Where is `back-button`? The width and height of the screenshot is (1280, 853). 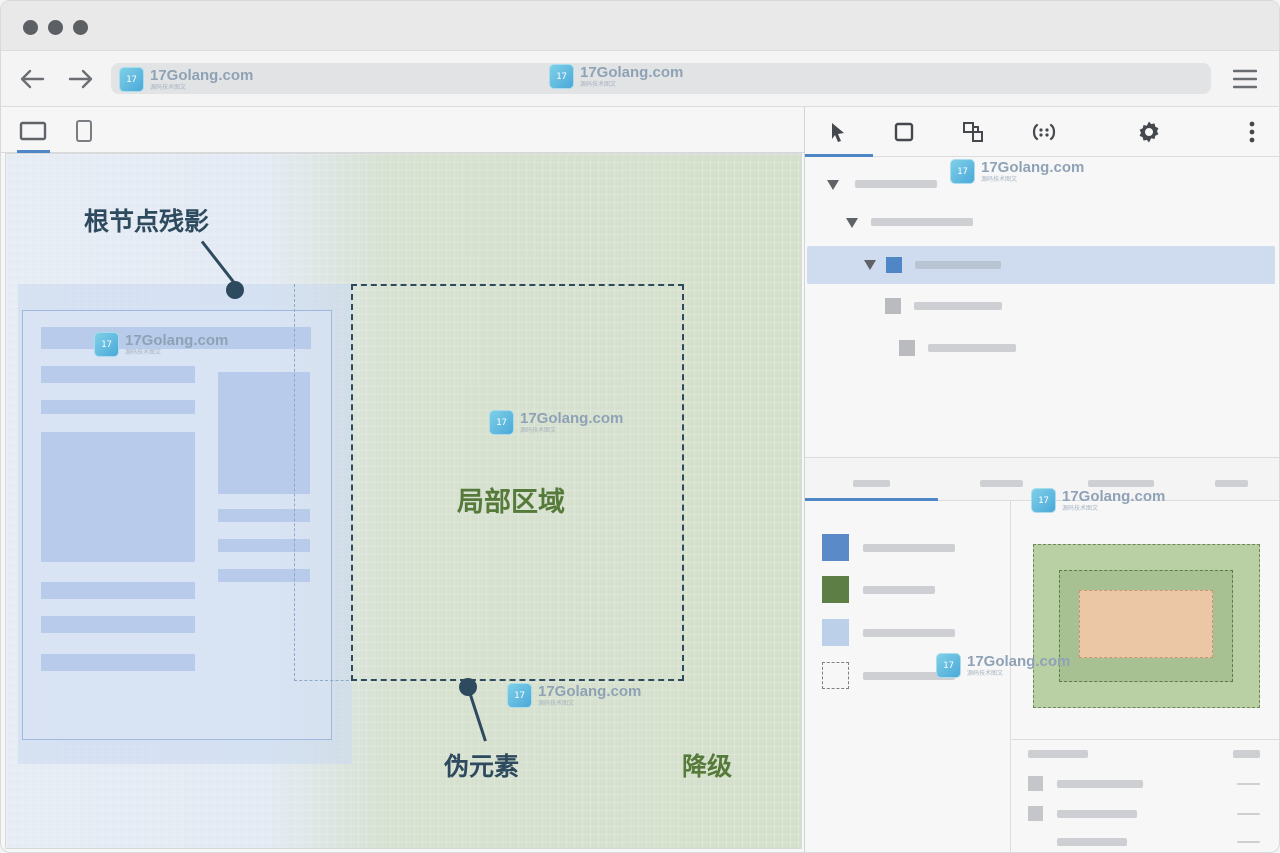 back-button is located at coordinates (32, 79).